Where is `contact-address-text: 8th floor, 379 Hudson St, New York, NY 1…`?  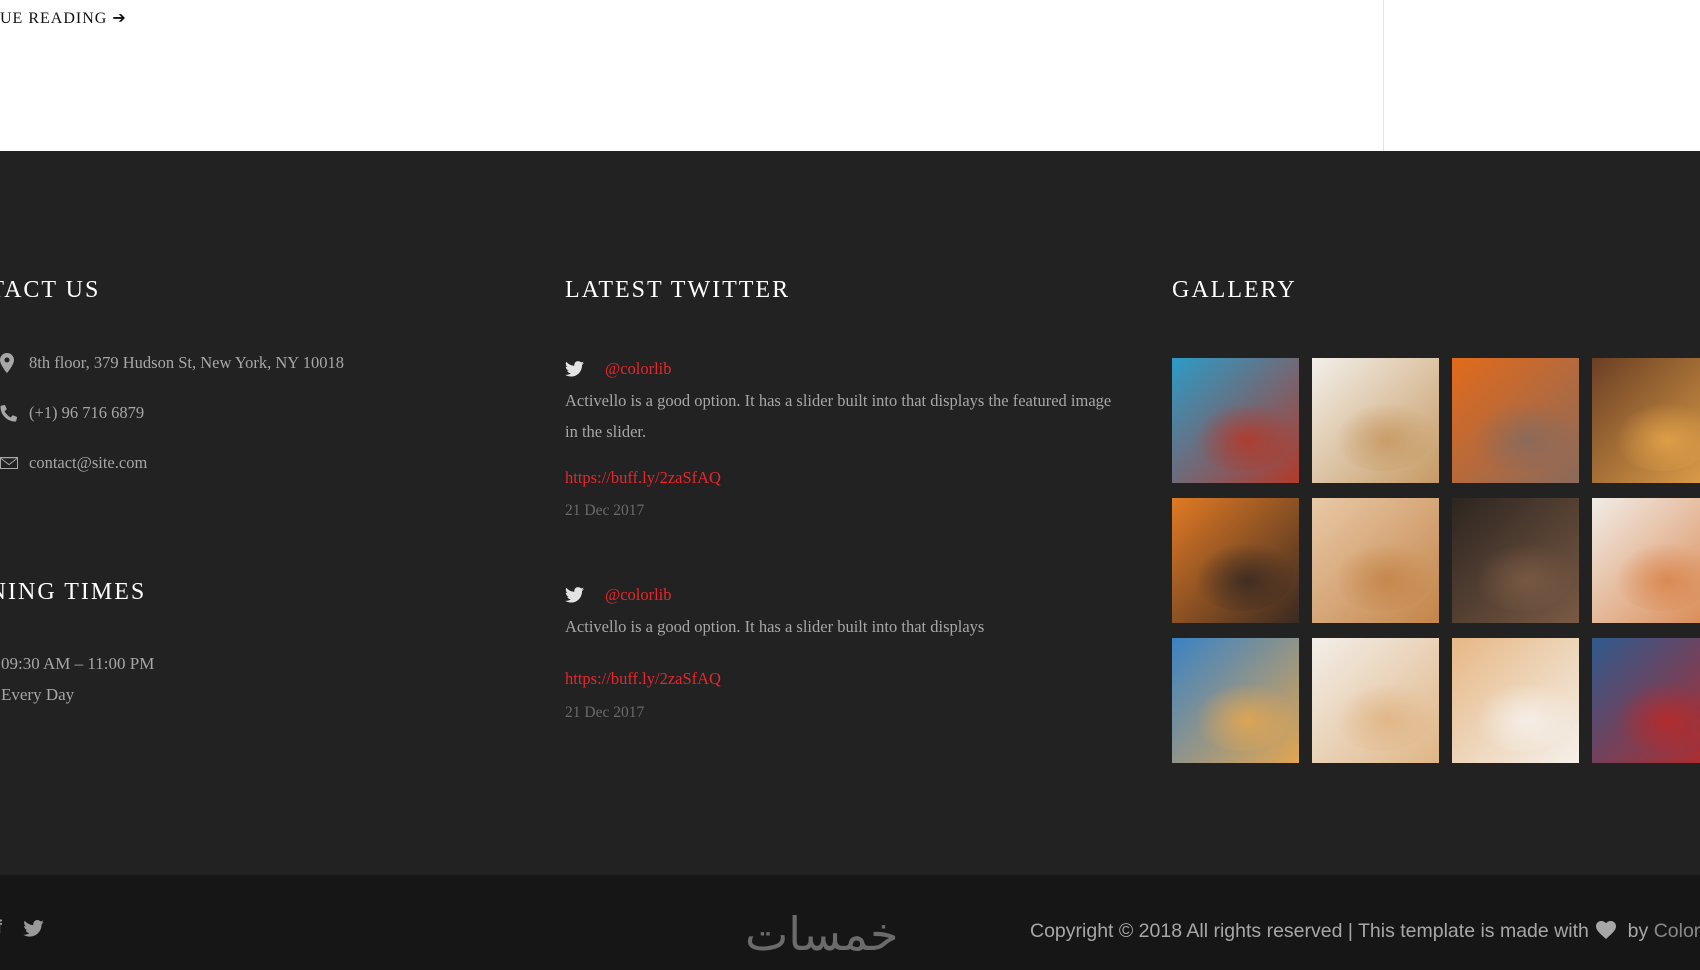
contact-address-text: 8th floor, 379 Hudson St, New York, NY 1… is located at coordinates (186, 362).